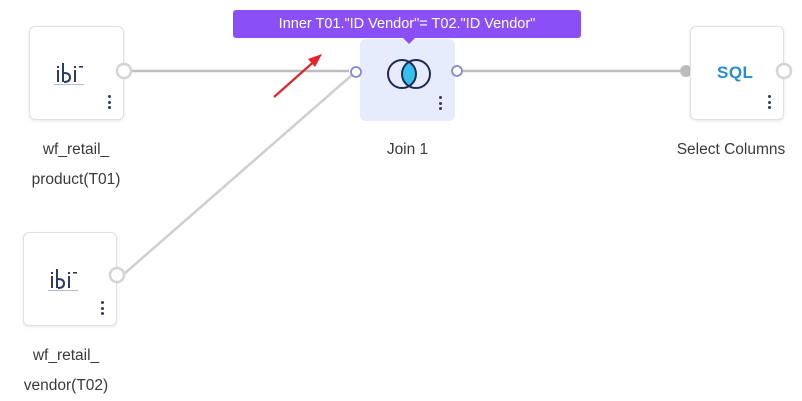 Image resolution: width=802 pixels, height=401 pixels. What do you see at coordinates (238, 174) in the screenshot?
I see `wire-vendor-to-join` at bounding box center [238, 174].